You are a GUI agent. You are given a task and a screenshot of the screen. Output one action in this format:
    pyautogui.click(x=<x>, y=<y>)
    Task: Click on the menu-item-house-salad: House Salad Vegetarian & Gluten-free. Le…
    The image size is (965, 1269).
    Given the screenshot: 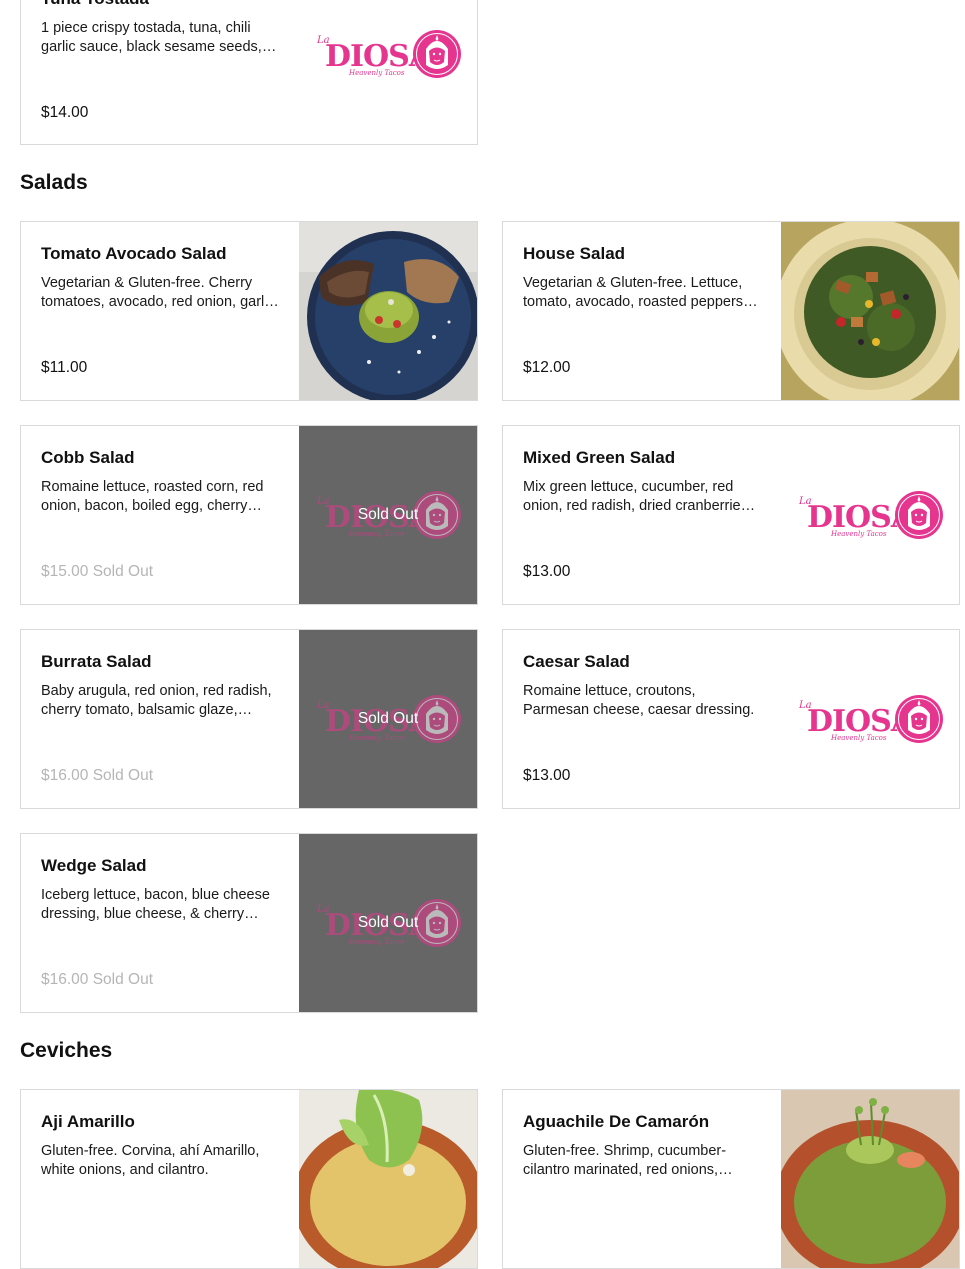 What is the action you would take?
    pyautogui.click(x=731, y=311)
    